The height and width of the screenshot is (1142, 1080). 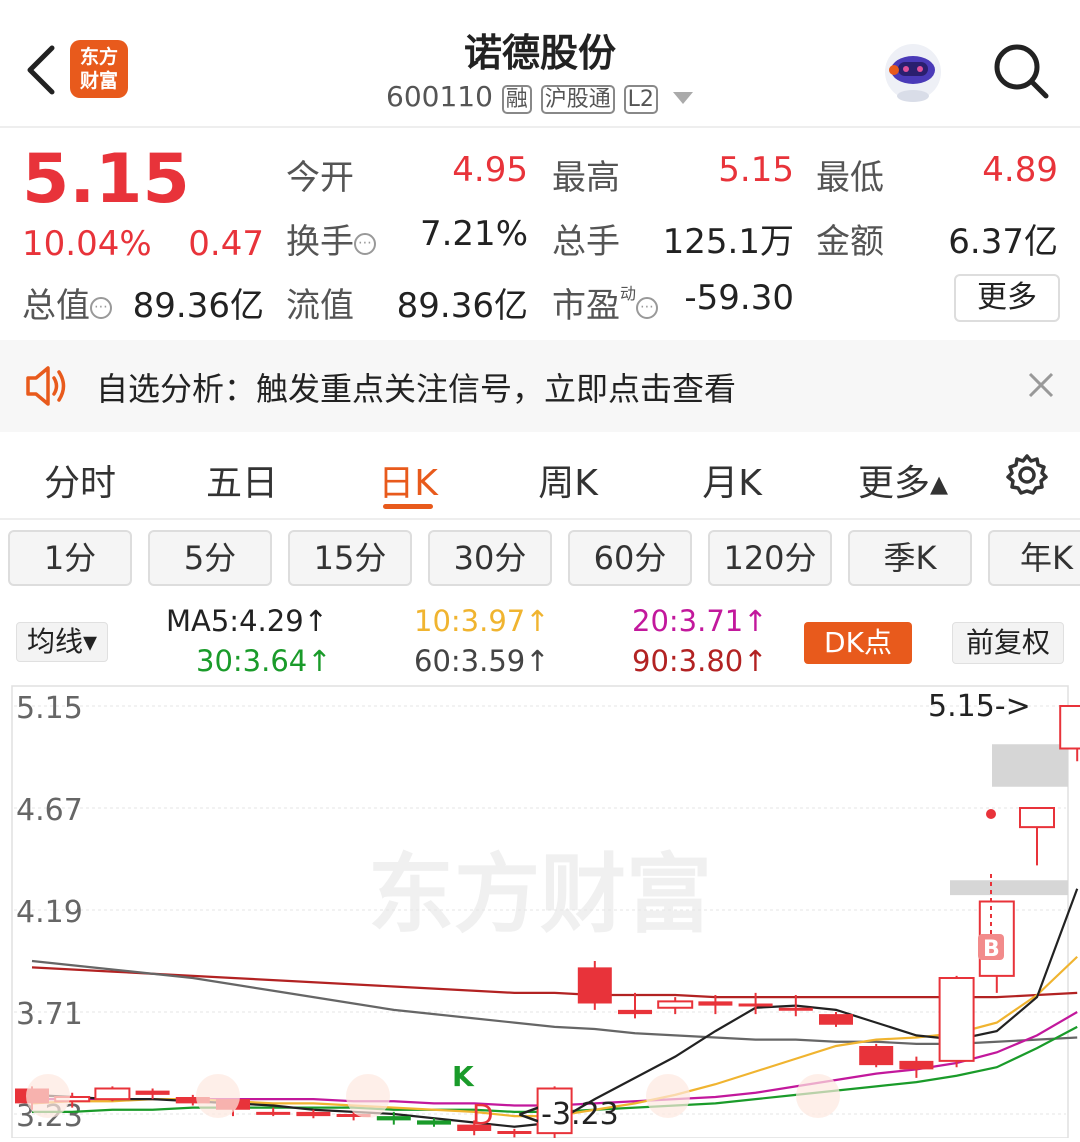 I want to click on gear-icon, so click(x=1027, y=475).